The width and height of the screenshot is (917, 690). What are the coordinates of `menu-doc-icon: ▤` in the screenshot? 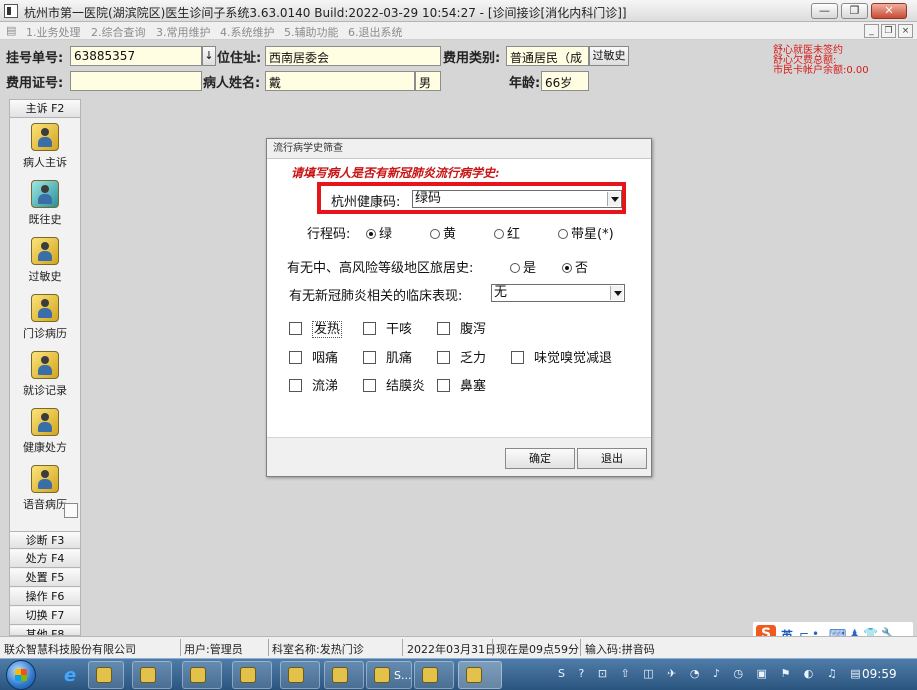 It's located at (11, 30).